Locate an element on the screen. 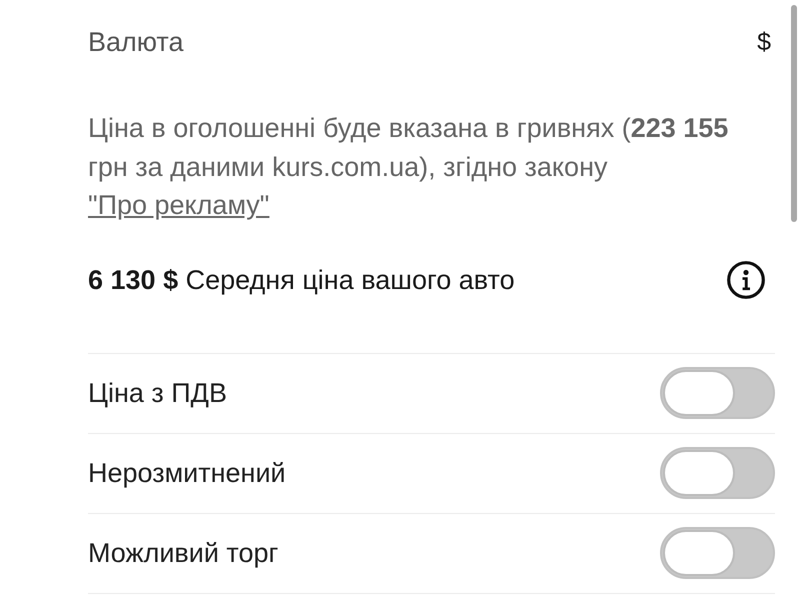  law-link: "Про рекламу" is located at coordinates (179, 205).